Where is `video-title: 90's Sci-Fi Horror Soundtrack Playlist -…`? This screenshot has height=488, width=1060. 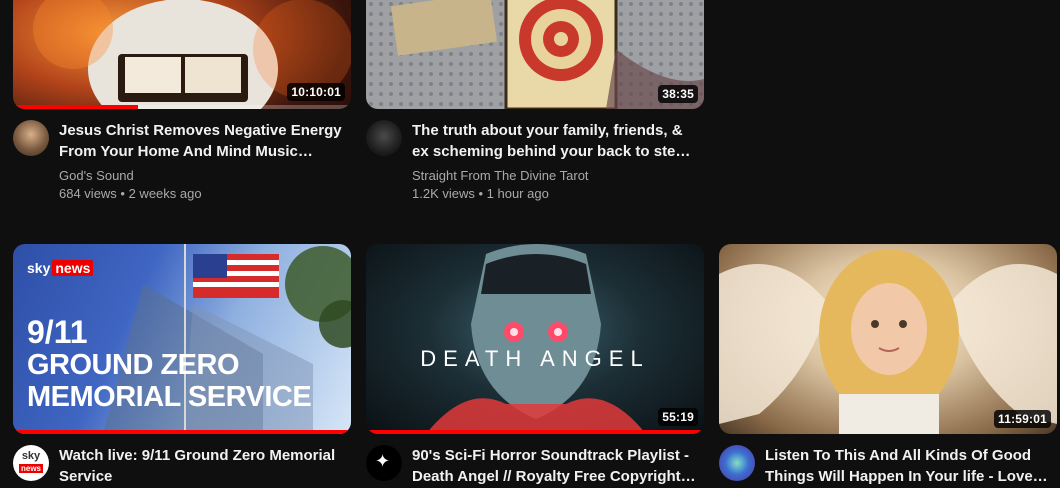 video-title: 90's Sci-Fi Horror Soundtrack Playlist -… is located at coordinates (554, 466).